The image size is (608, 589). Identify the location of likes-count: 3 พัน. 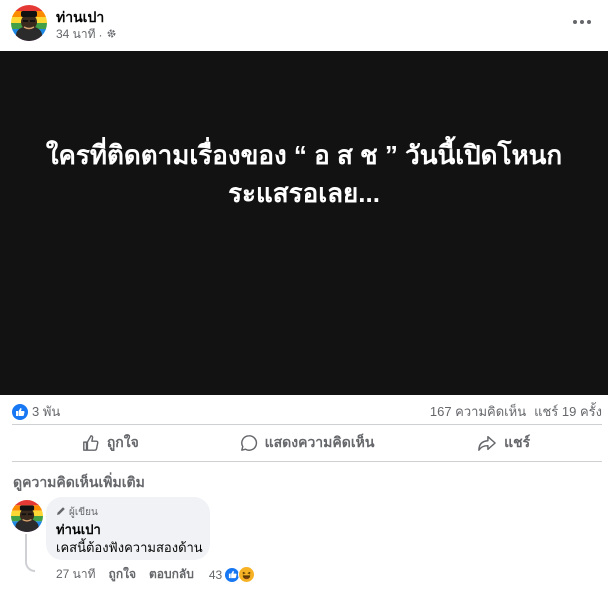
(46, 411).